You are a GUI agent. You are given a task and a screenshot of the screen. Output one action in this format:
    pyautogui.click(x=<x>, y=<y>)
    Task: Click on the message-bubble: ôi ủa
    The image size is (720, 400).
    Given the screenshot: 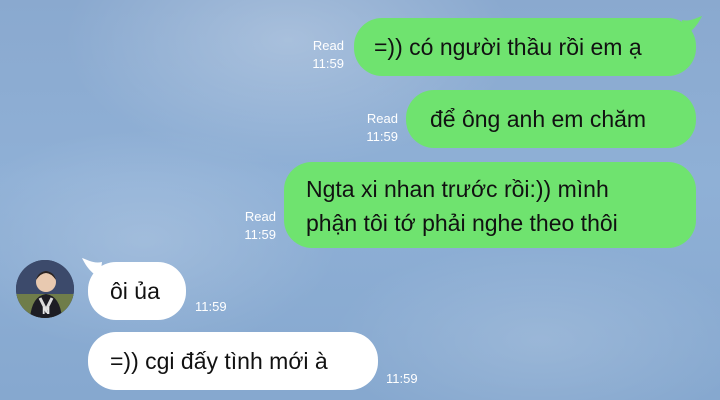 What is the action you would take?
    pyautogui.click(x=137, y=291)
    